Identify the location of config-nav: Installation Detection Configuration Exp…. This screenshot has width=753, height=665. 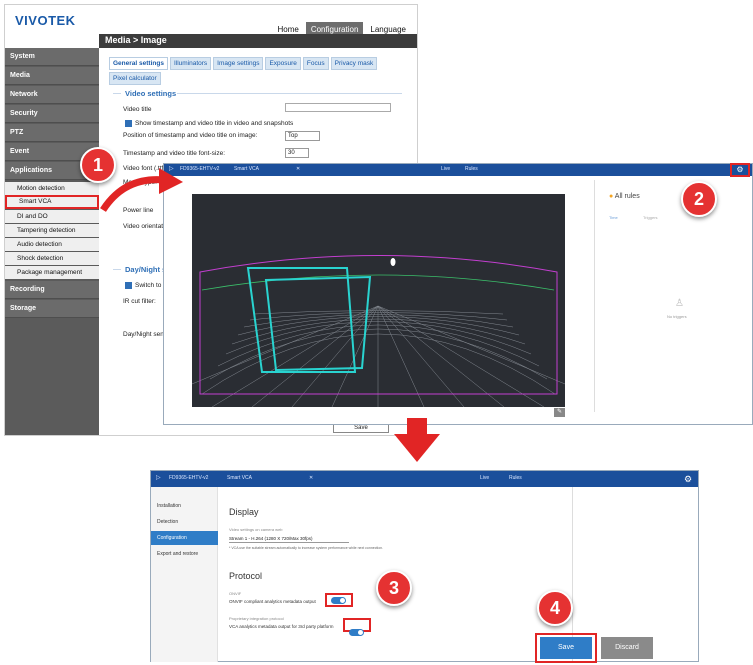
(184, 574).